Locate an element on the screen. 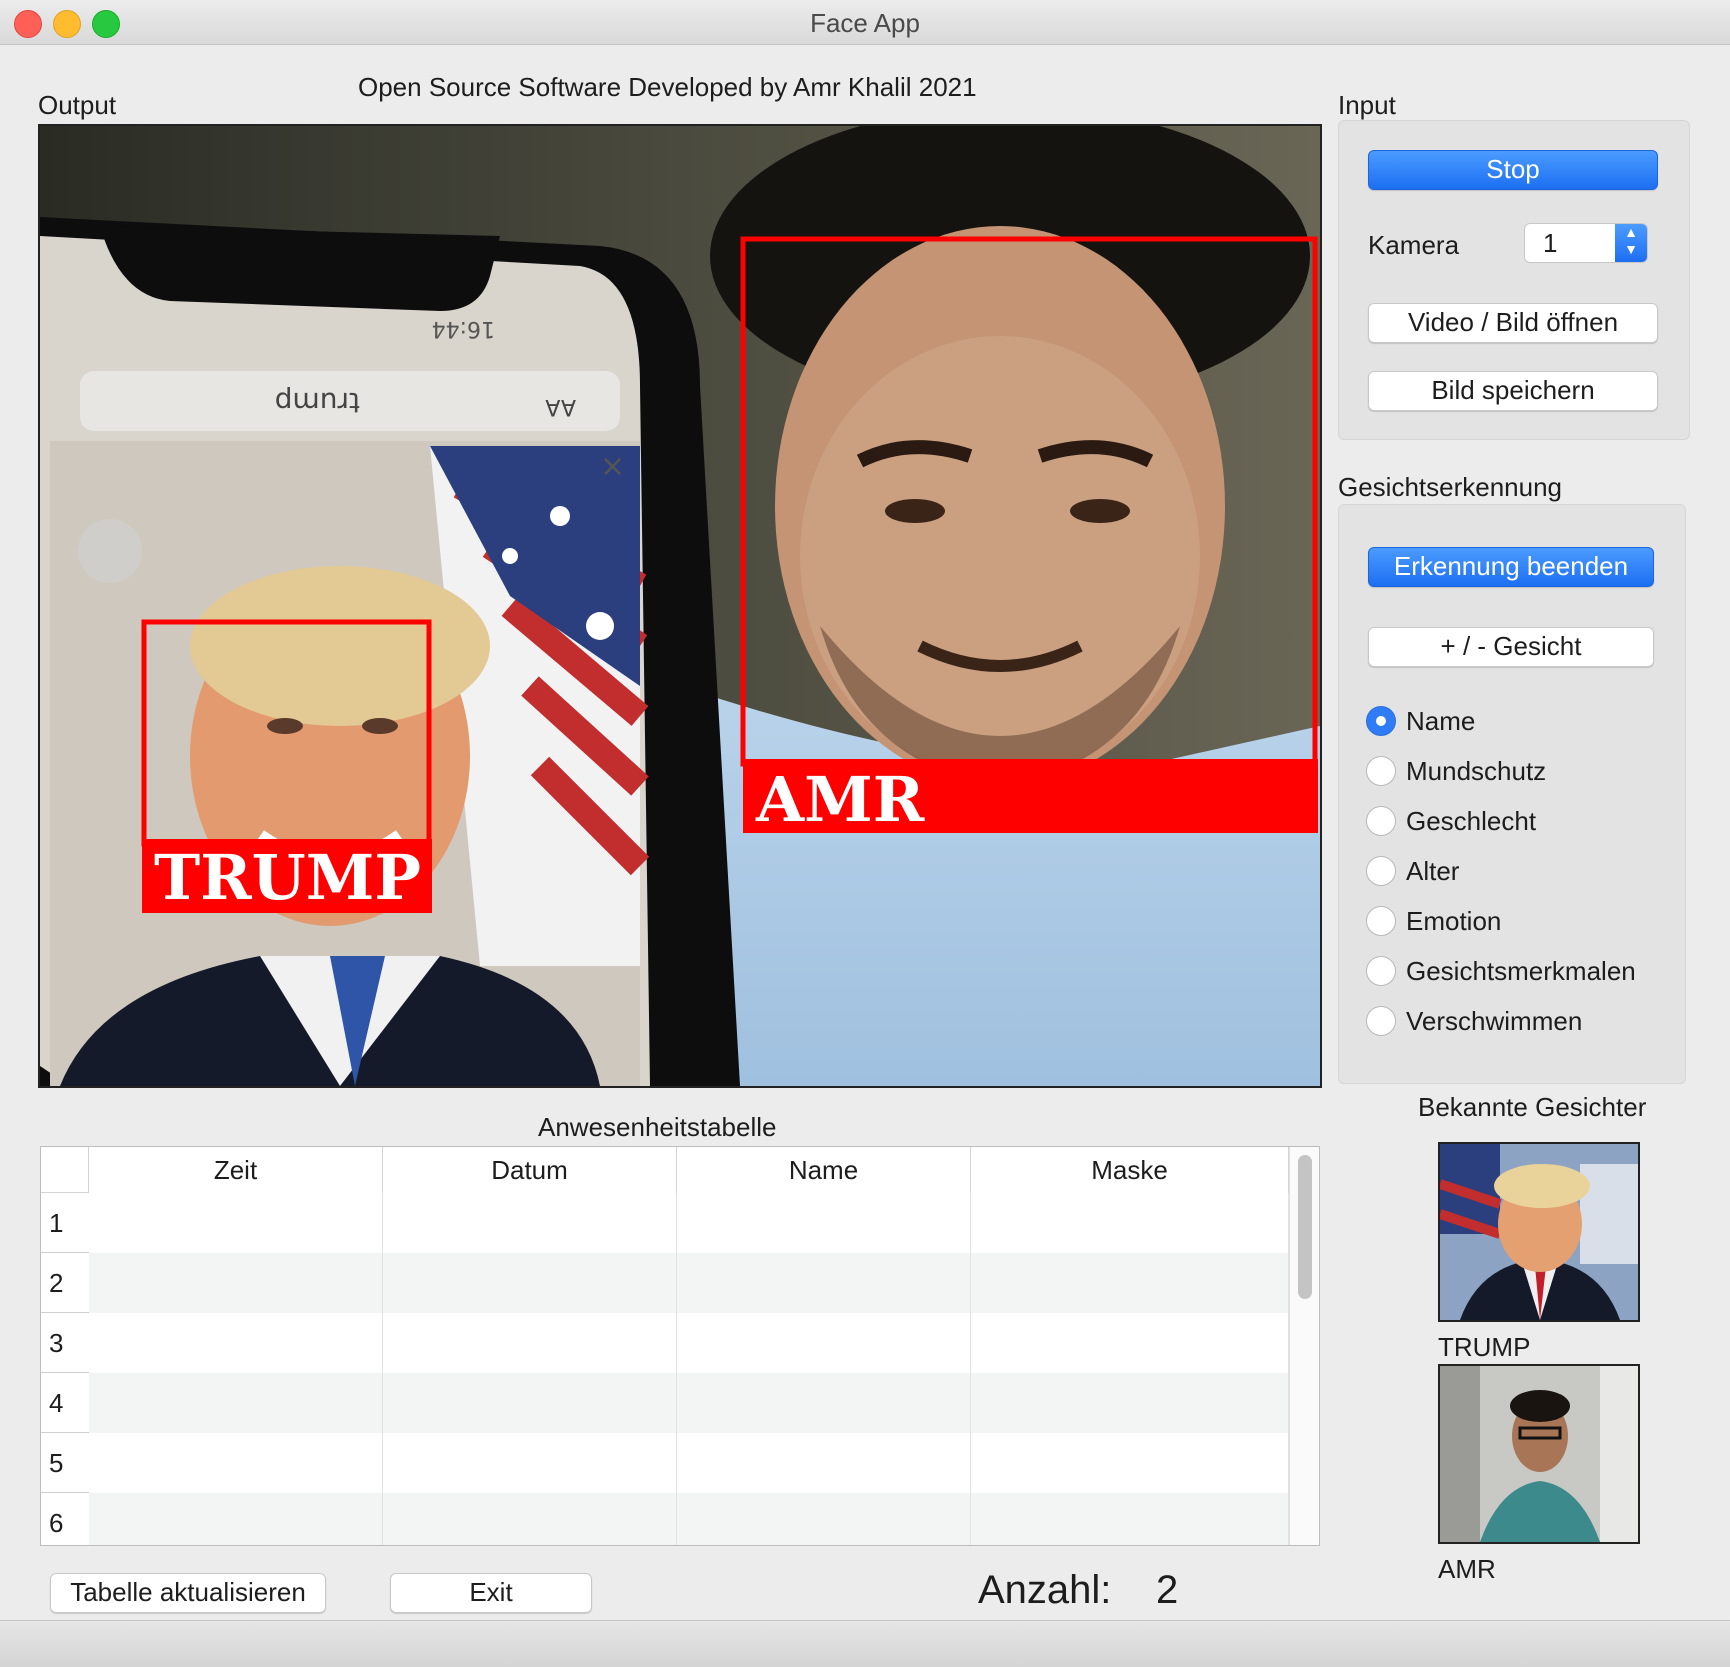 Image resolution: width=1730 pixels, height=1667 pixels. face-label-trump: TRUMP is located at coordinates (287, 877).